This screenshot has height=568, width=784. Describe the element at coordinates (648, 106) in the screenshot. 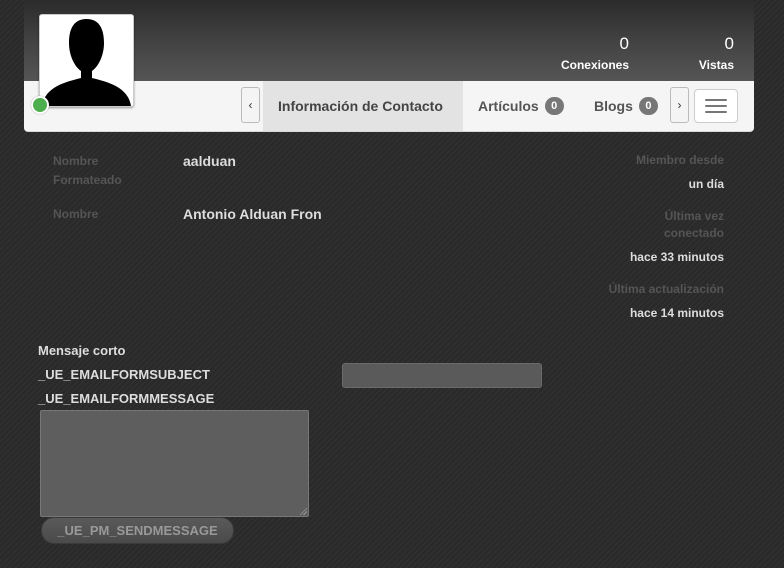

I see `blogs-count-badge: 0` at that location.